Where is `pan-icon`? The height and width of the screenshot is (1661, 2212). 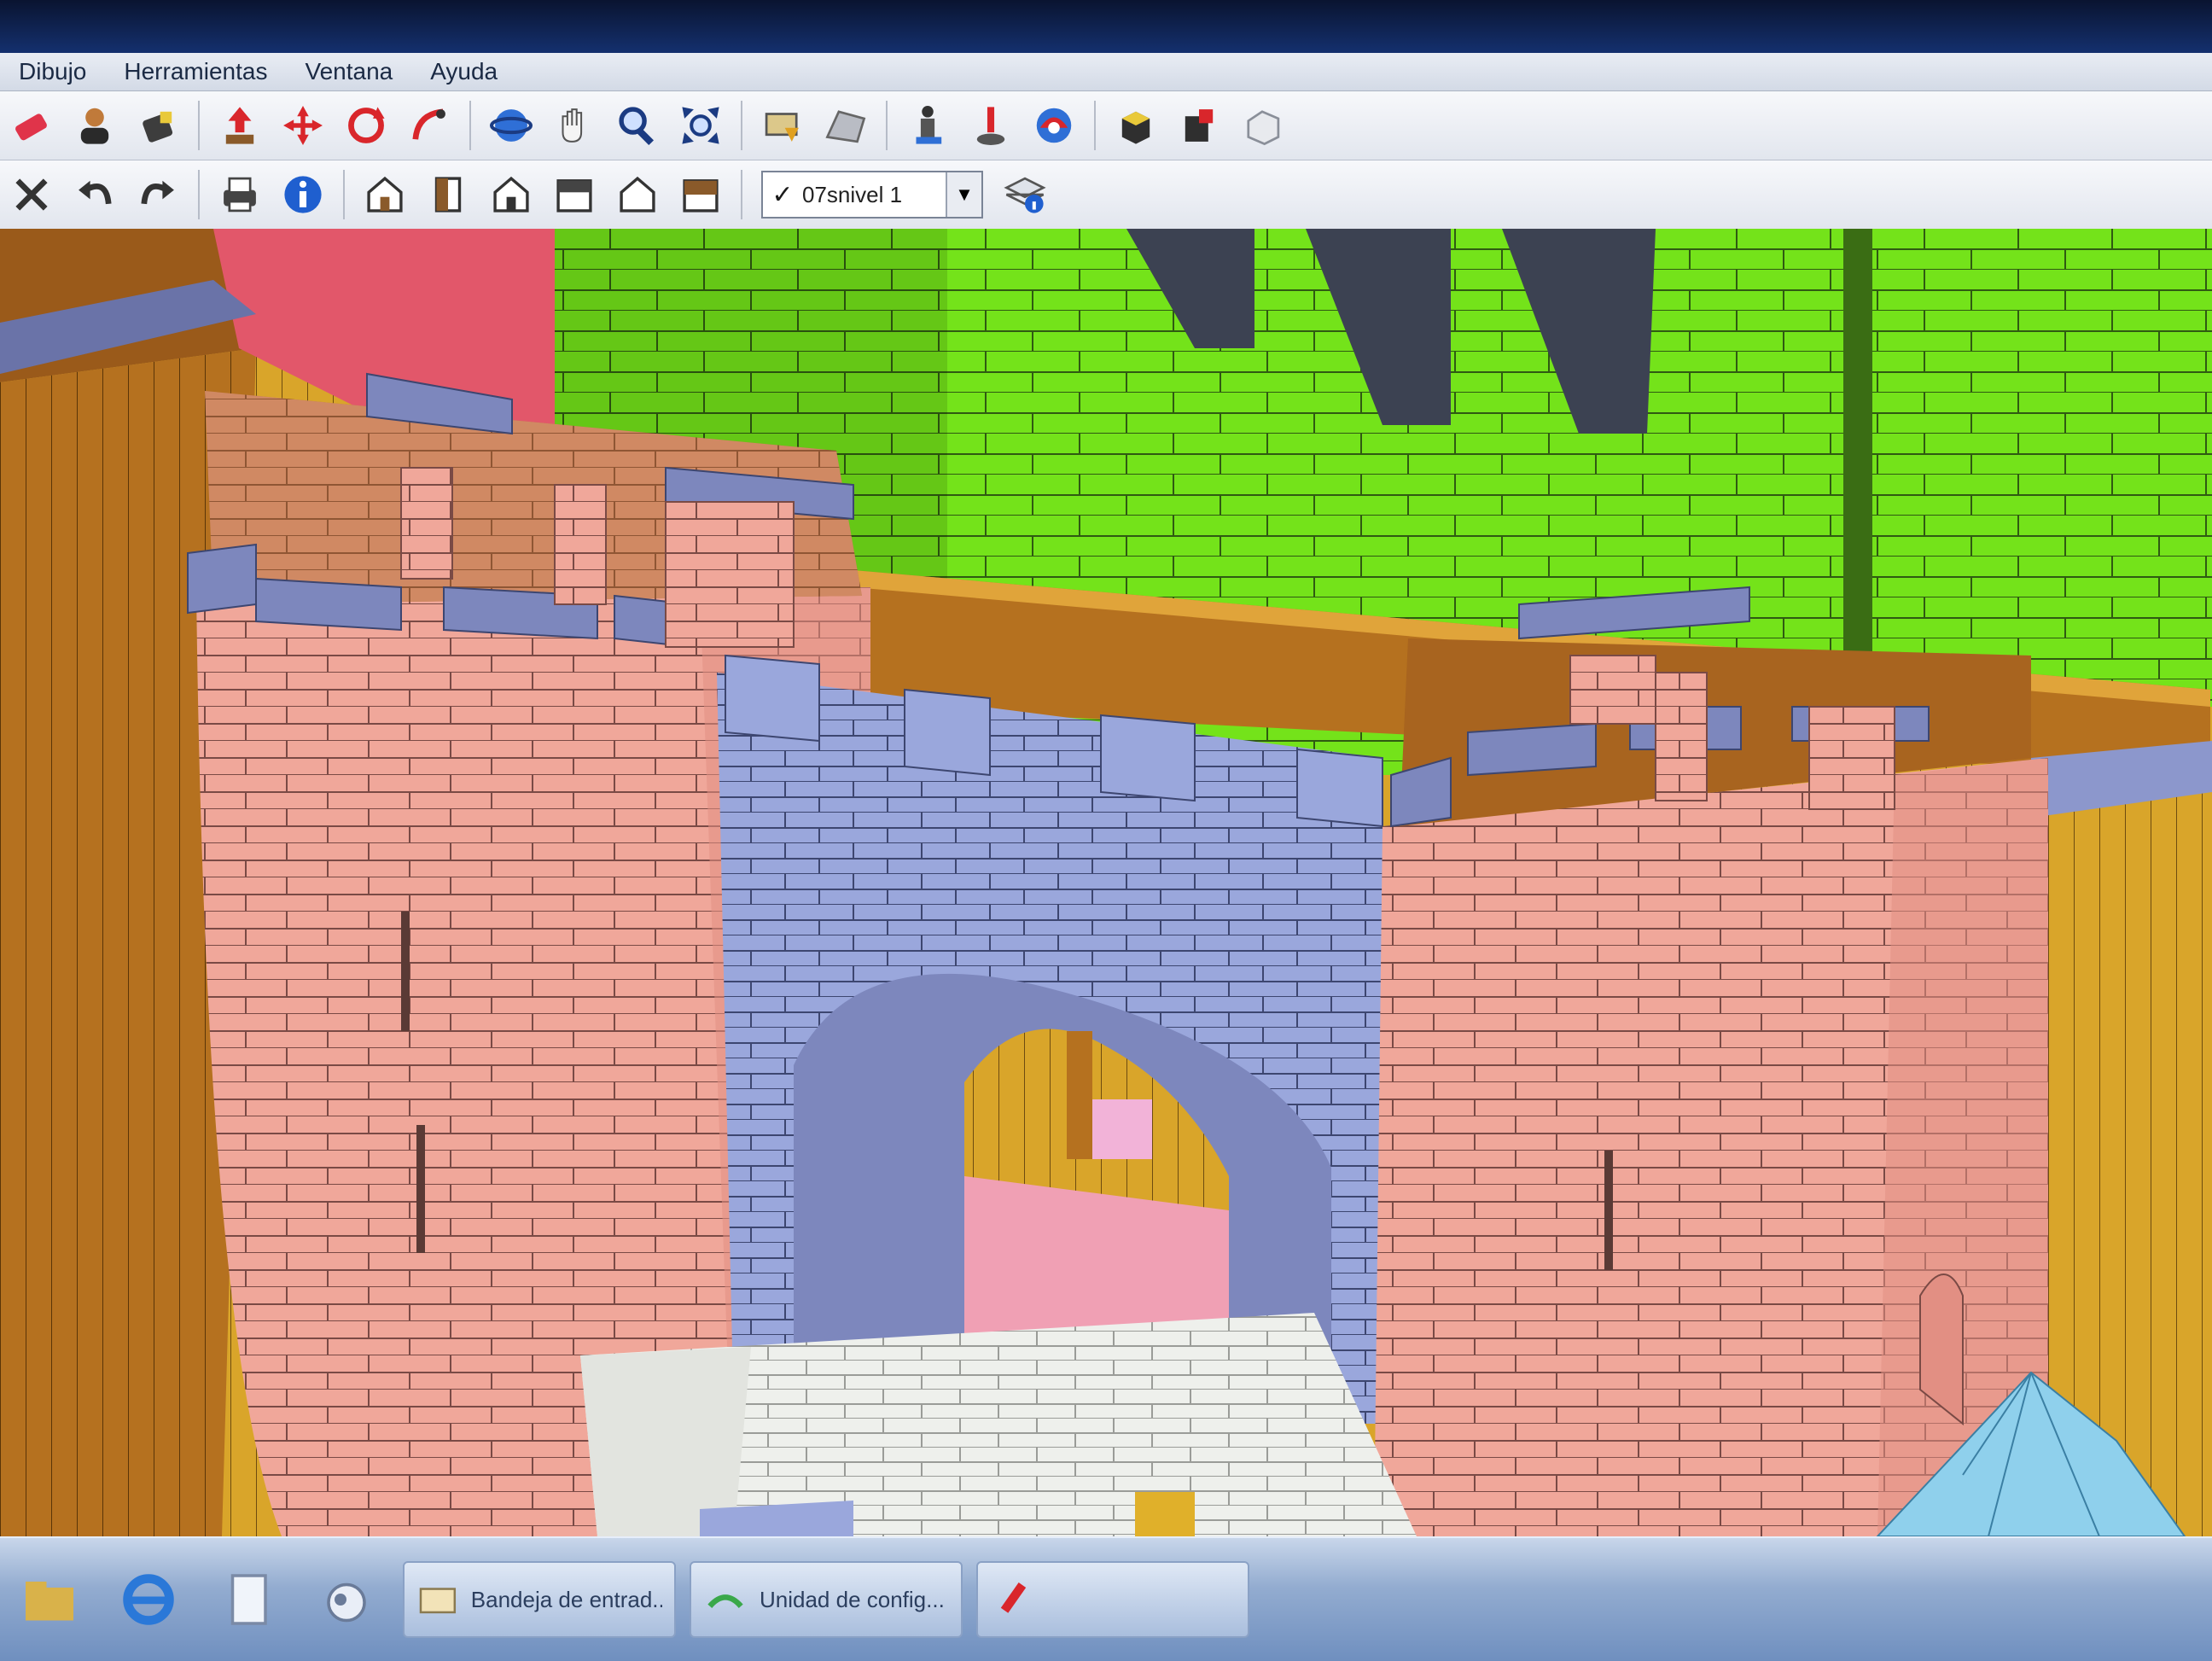
pan-icon is located at coordinates (574, 125).